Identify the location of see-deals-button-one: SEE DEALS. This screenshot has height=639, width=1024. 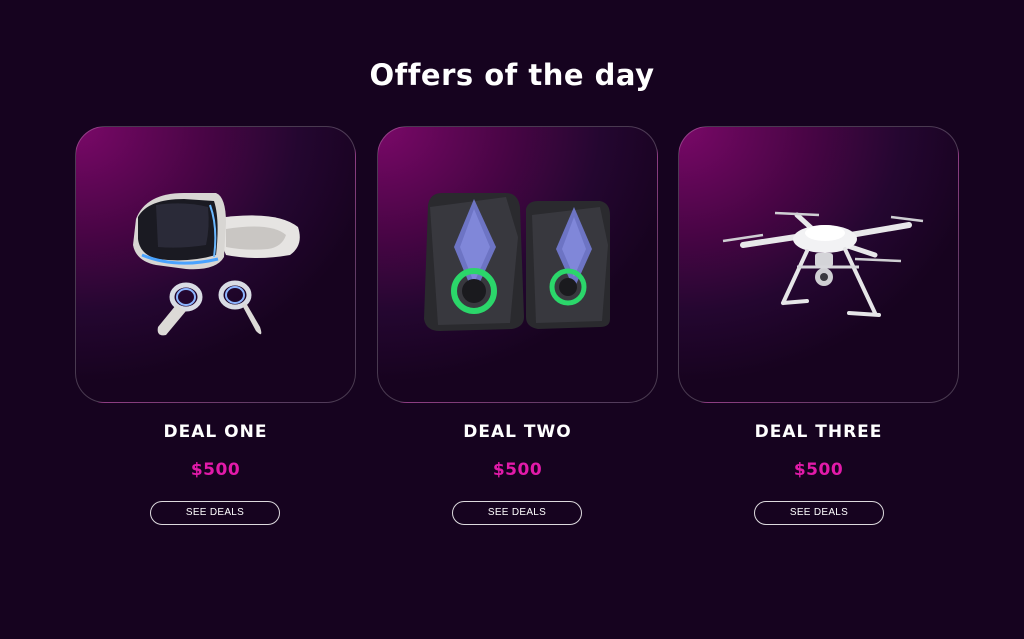
(215, 513).